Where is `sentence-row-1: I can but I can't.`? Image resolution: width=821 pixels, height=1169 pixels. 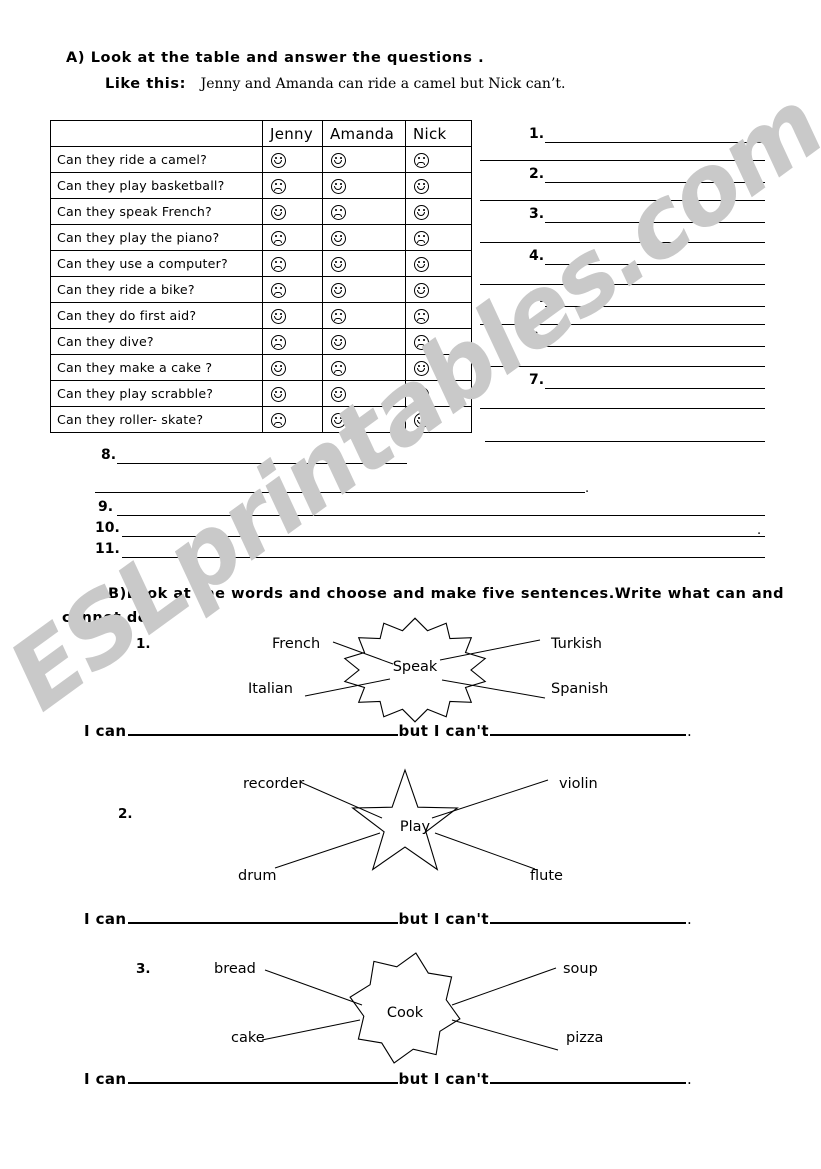 sentence-row-1: I can but I can't. is located at coordinates (388, 731).